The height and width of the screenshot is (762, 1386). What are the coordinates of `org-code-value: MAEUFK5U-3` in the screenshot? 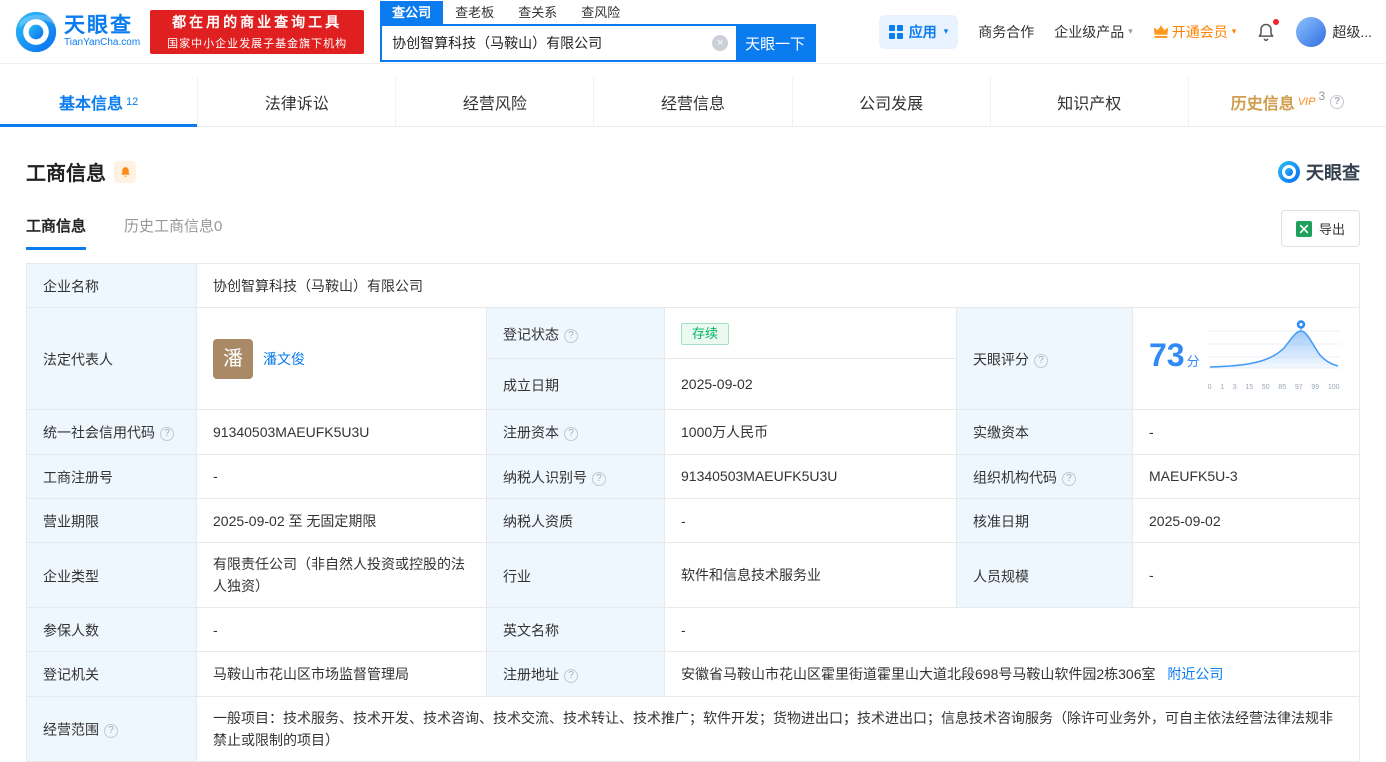 It's located at (1246, 476).